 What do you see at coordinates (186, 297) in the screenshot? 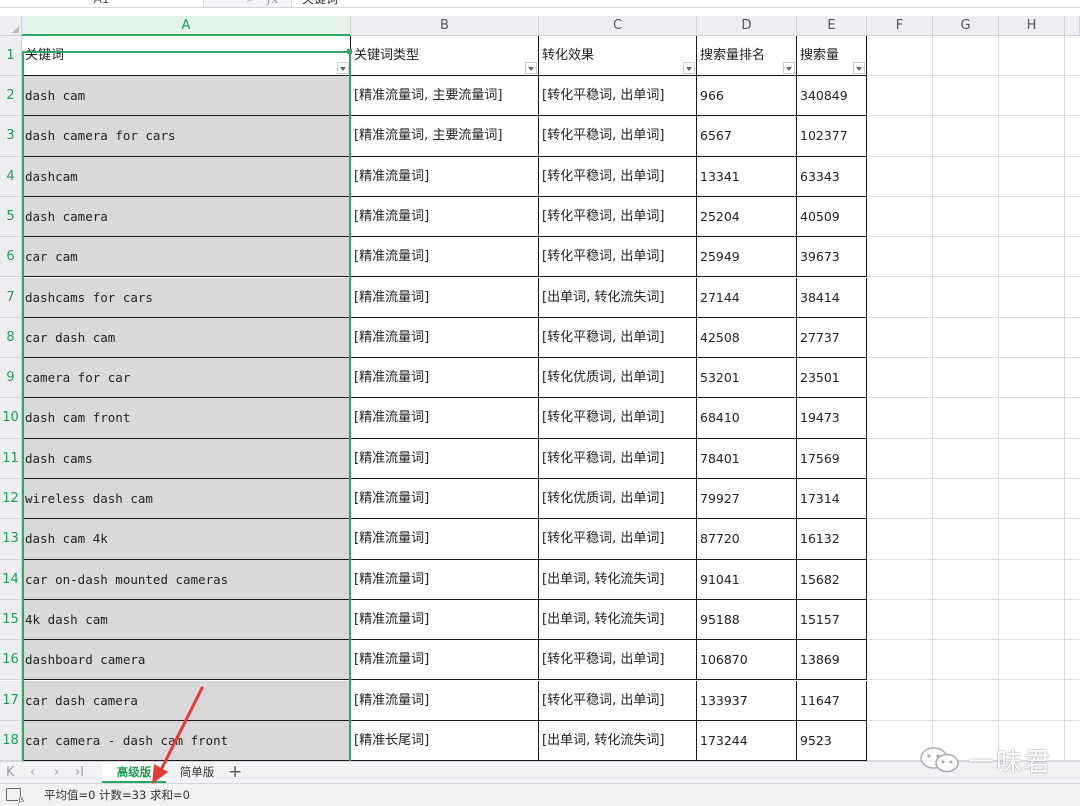
I see `keyword-cell: dashcams for cars` at bounding box center [186, 297].